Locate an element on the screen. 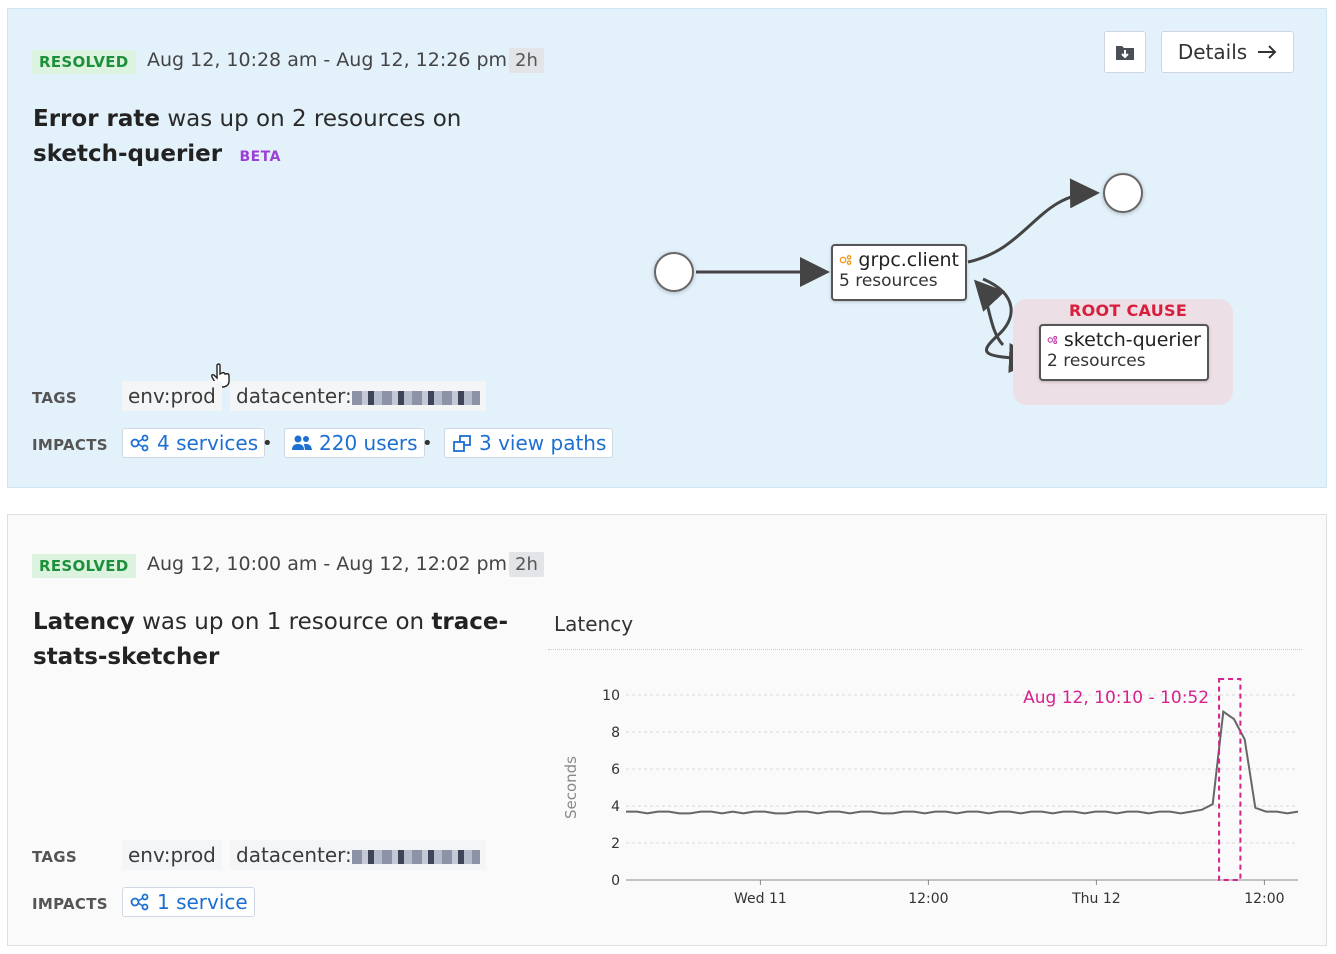 The image size is (1336, 954). series-line is located at coordinates (962, 762).